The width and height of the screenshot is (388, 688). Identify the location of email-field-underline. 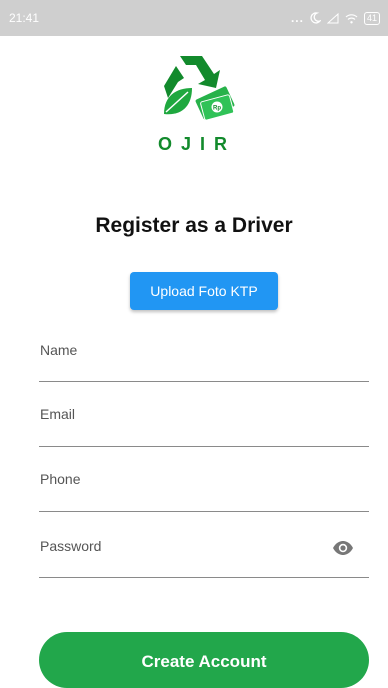
(204, 446).